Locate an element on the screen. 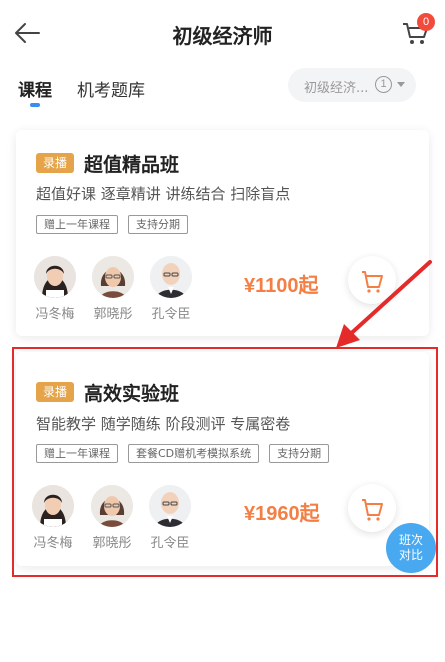 This screenshot has height=662, width=445. recorded-badge: 录播 is located at coordinates (55, 163).